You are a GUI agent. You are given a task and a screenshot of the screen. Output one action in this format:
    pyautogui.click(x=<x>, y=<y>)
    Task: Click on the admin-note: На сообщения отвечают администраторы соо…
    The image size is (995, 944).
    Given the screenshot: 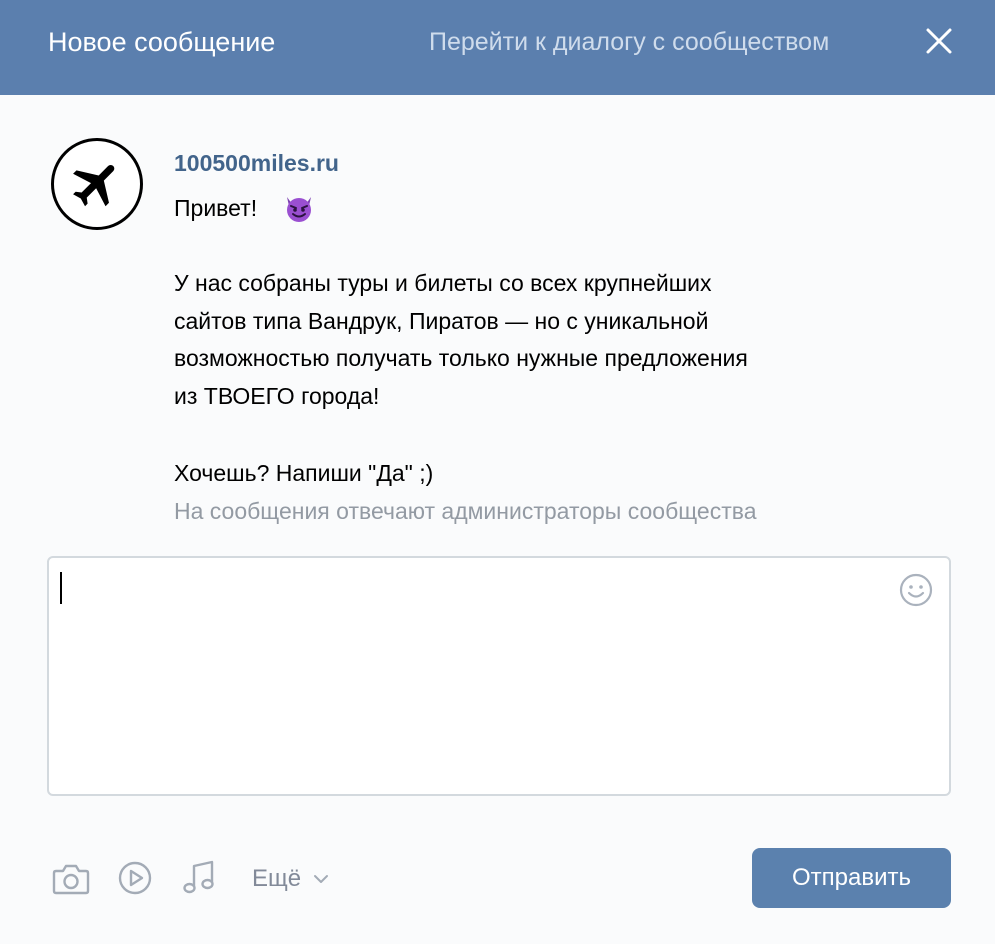 What is the action you would take?
    pyautogui.click(x=465, y=511)
    